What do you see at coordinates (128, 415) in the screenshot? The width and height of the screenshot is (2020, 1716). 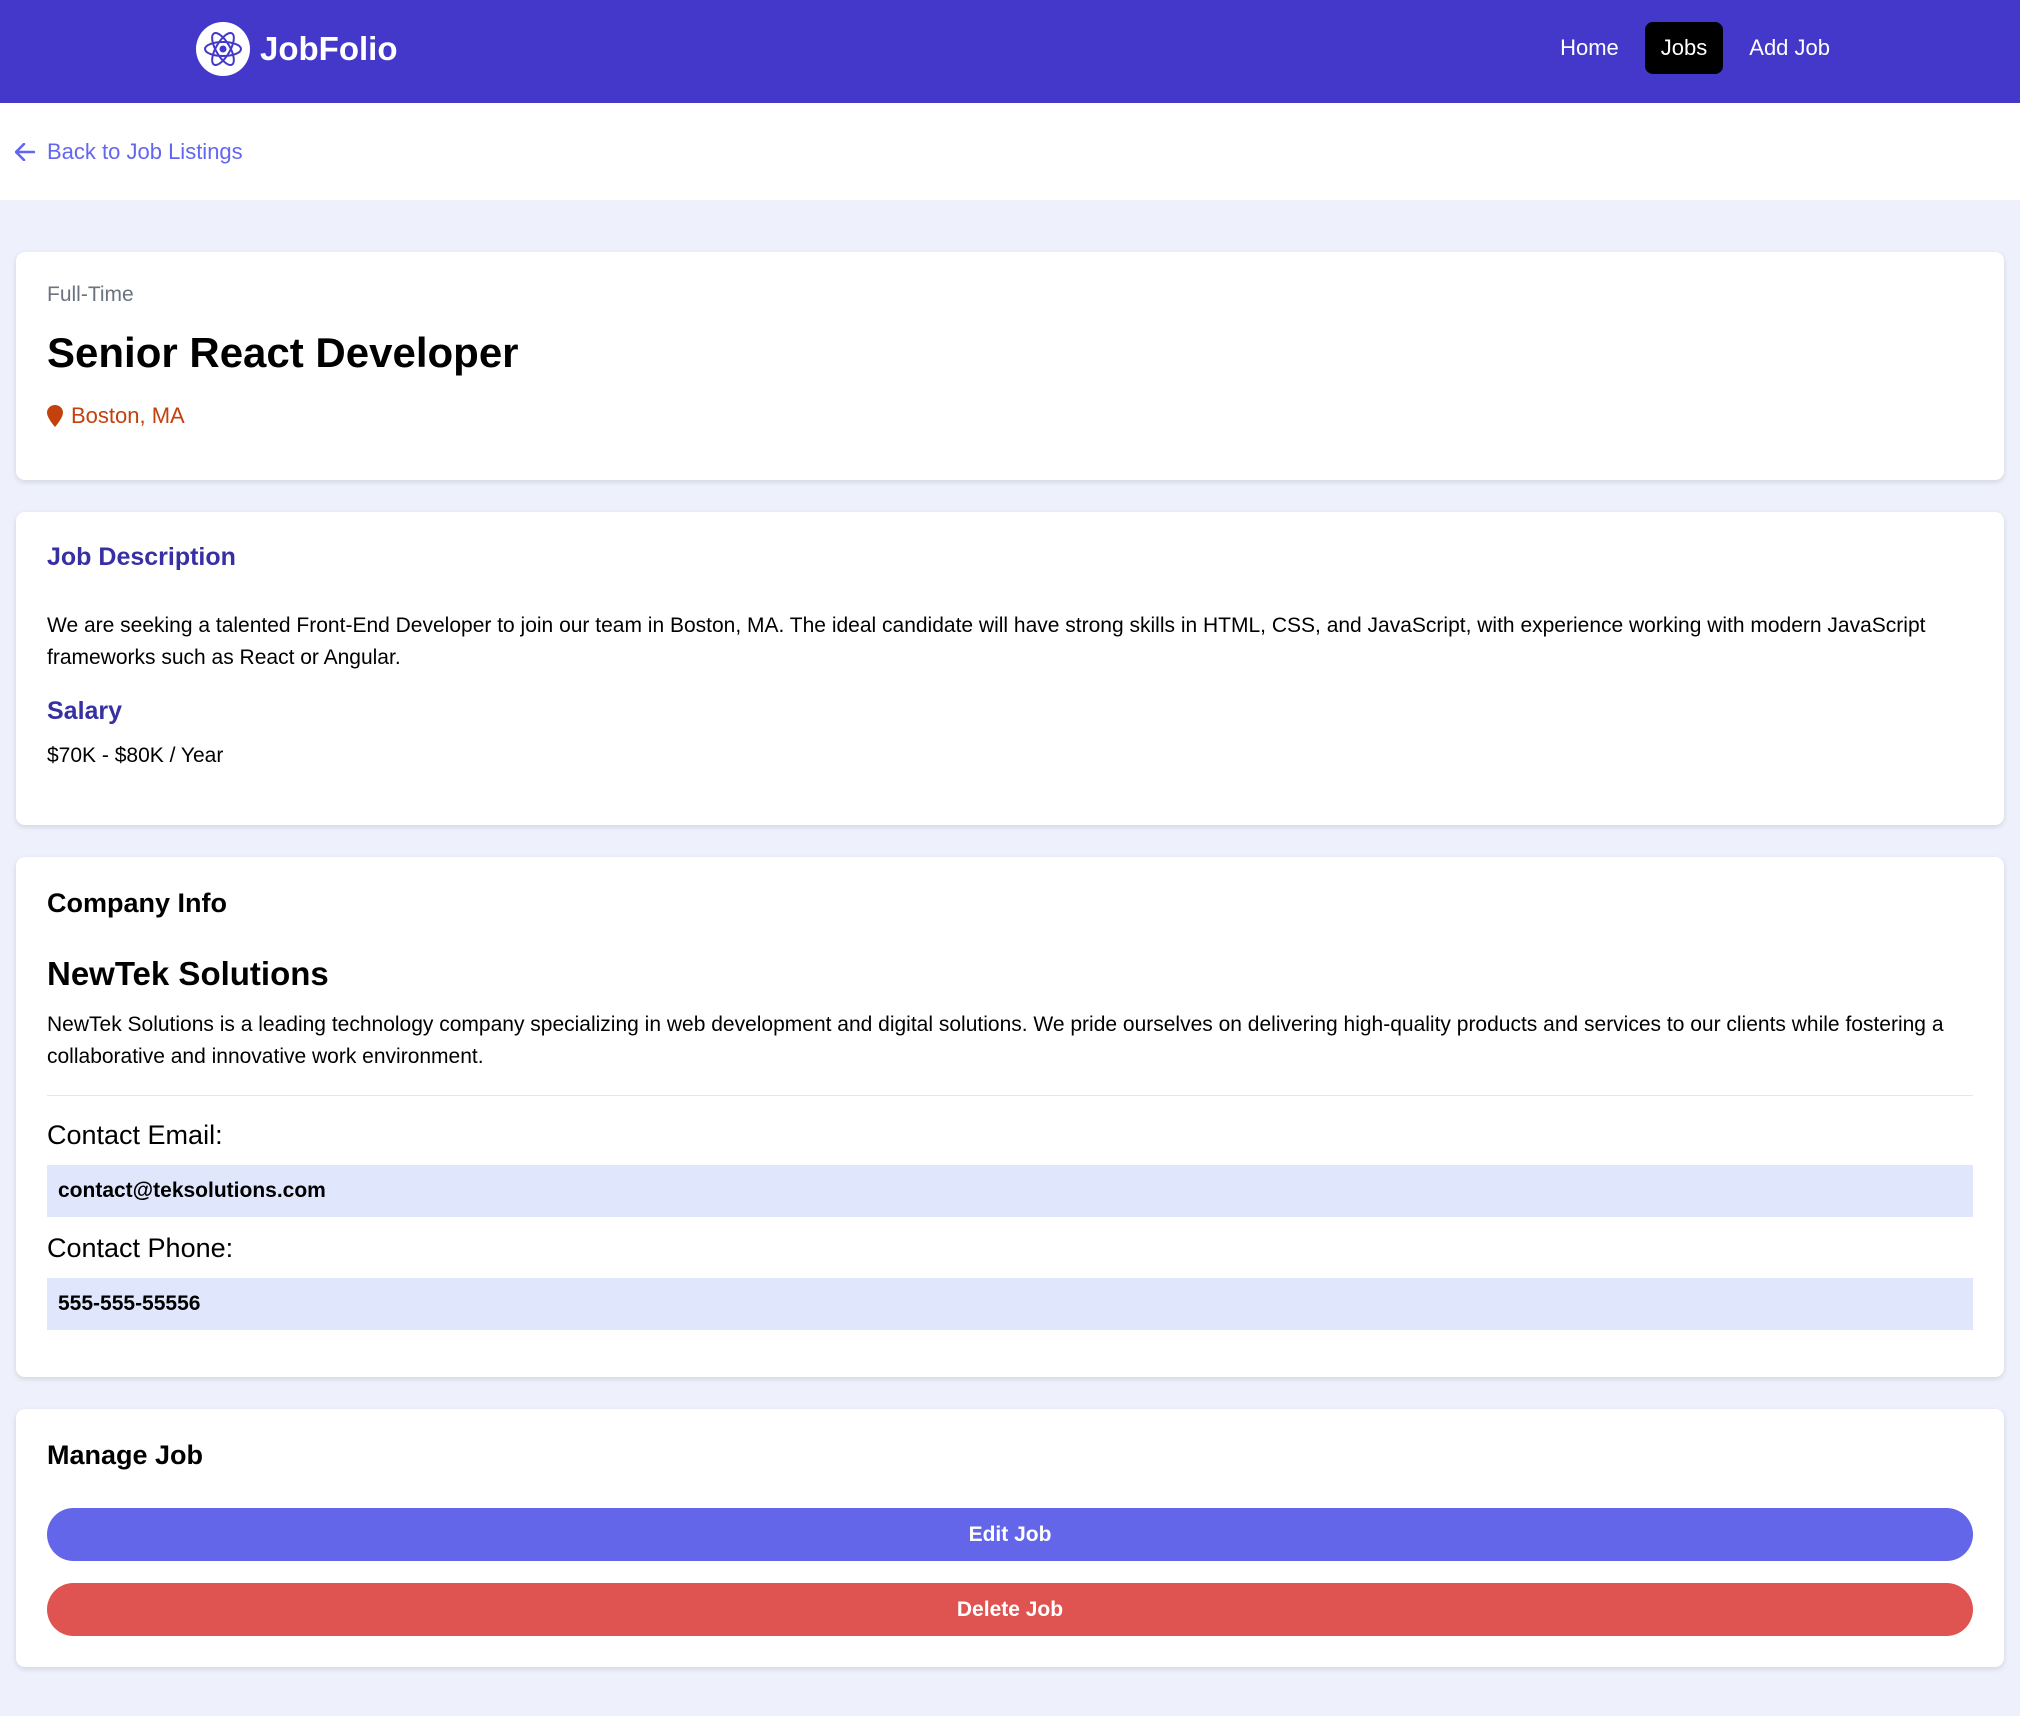 I see `location-text: Boston, MA` at bounding box center [128, 415].